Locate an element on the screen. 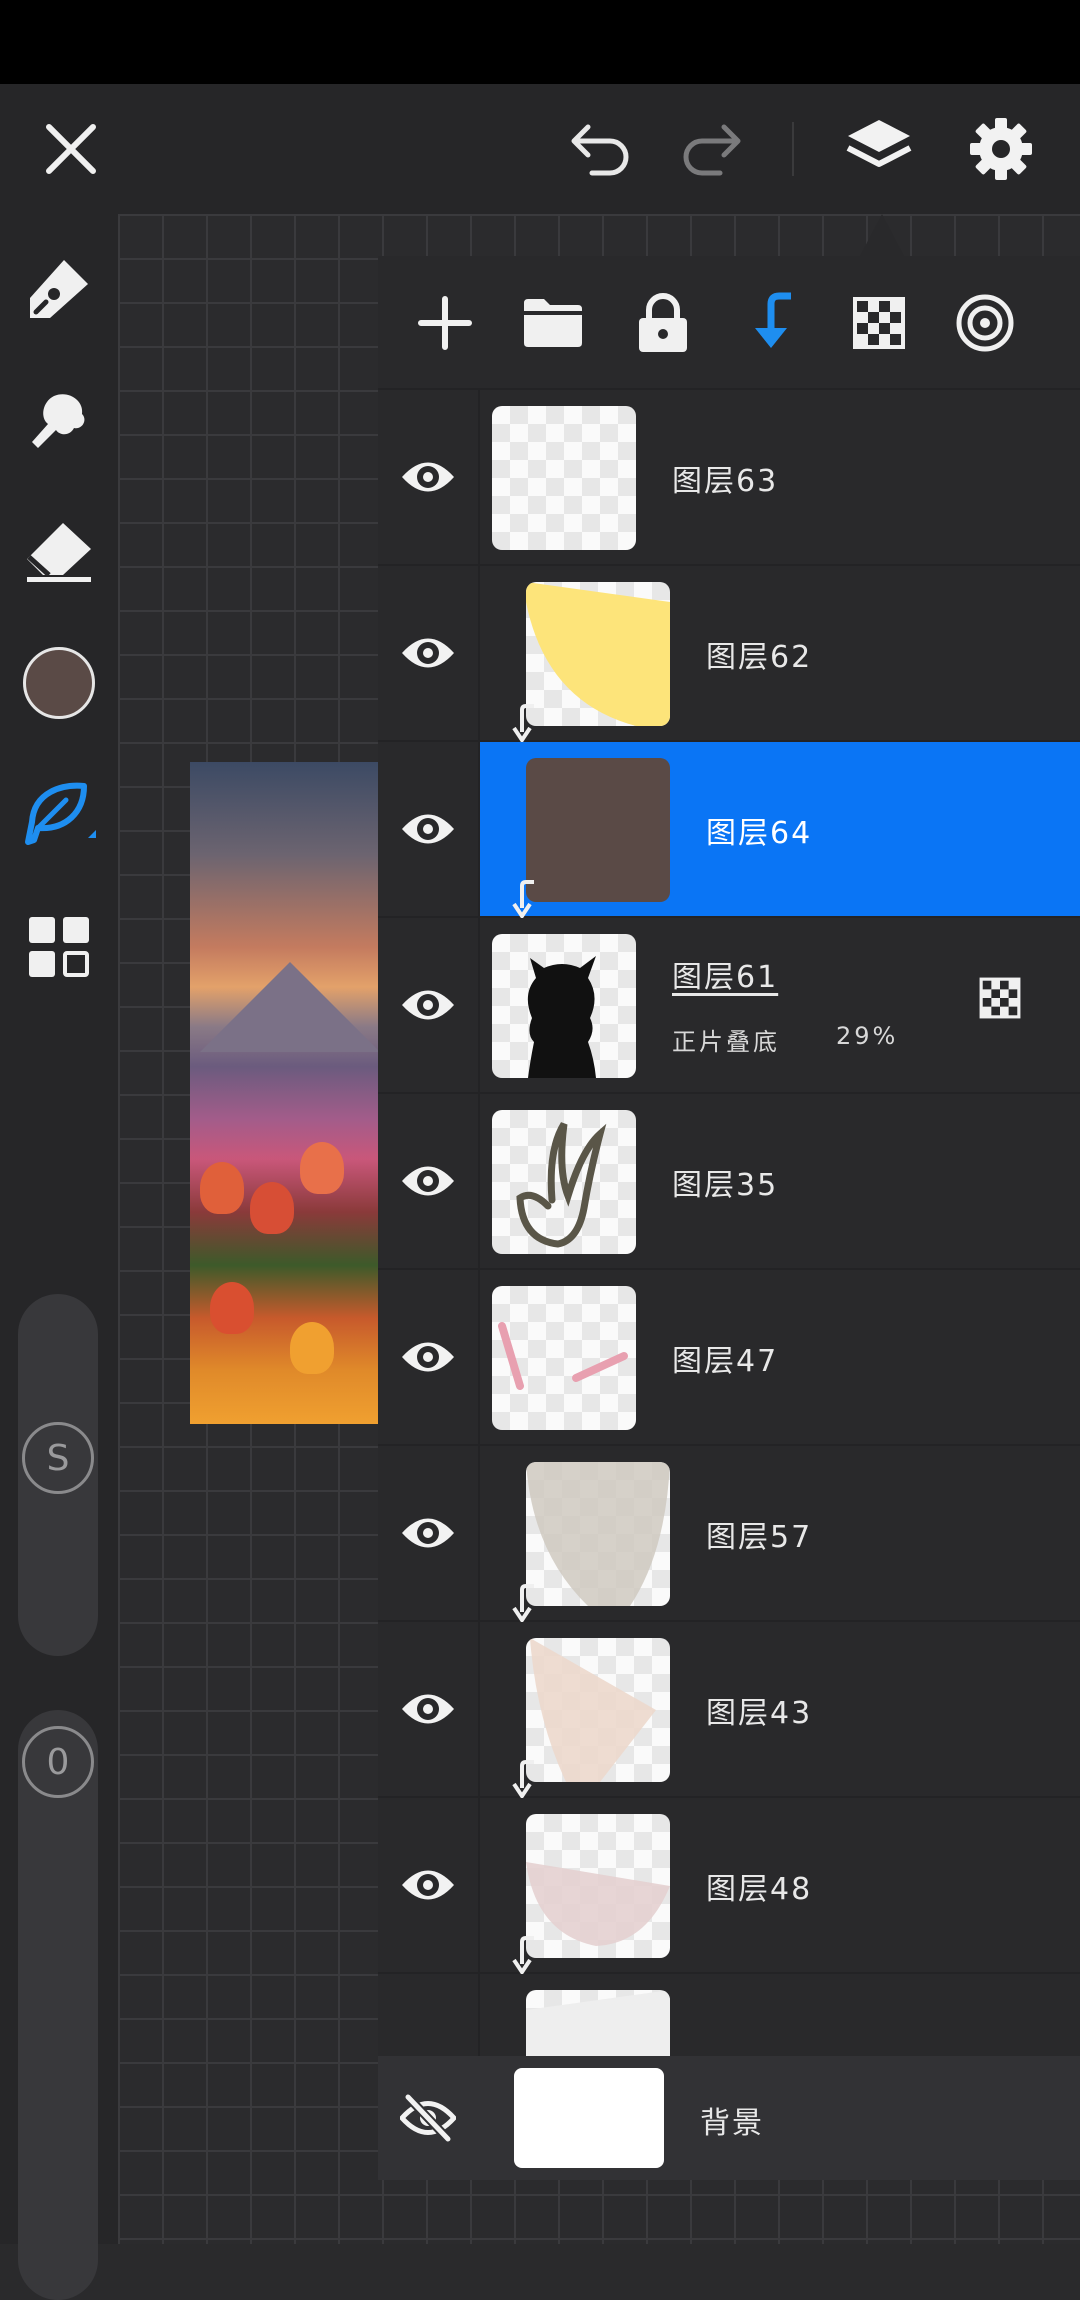  target-icon is located at coordinates (985, 323).